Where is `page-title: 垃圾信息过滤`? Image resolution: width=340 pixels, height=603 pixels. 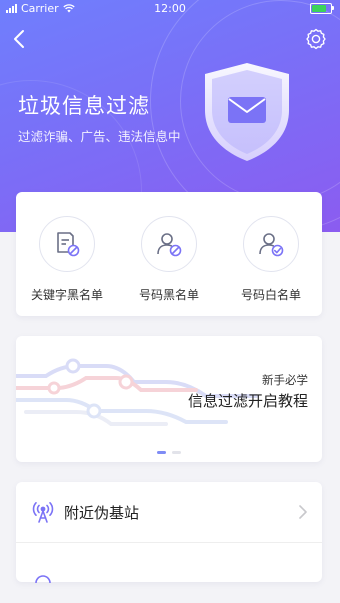
page-title: 垃圾信息过滤 is located at coordinates (84, 106).